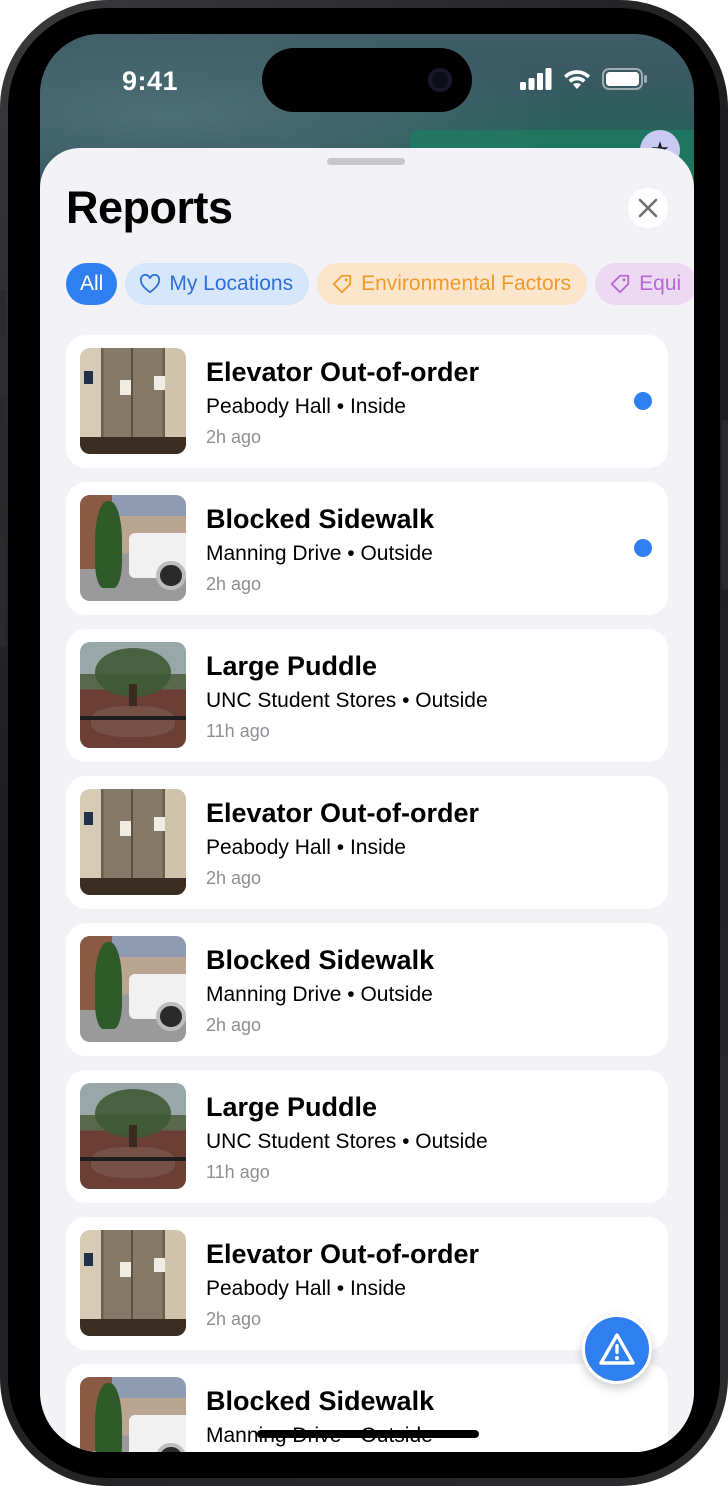  I want to click on battery-icon, so click(624, 79).